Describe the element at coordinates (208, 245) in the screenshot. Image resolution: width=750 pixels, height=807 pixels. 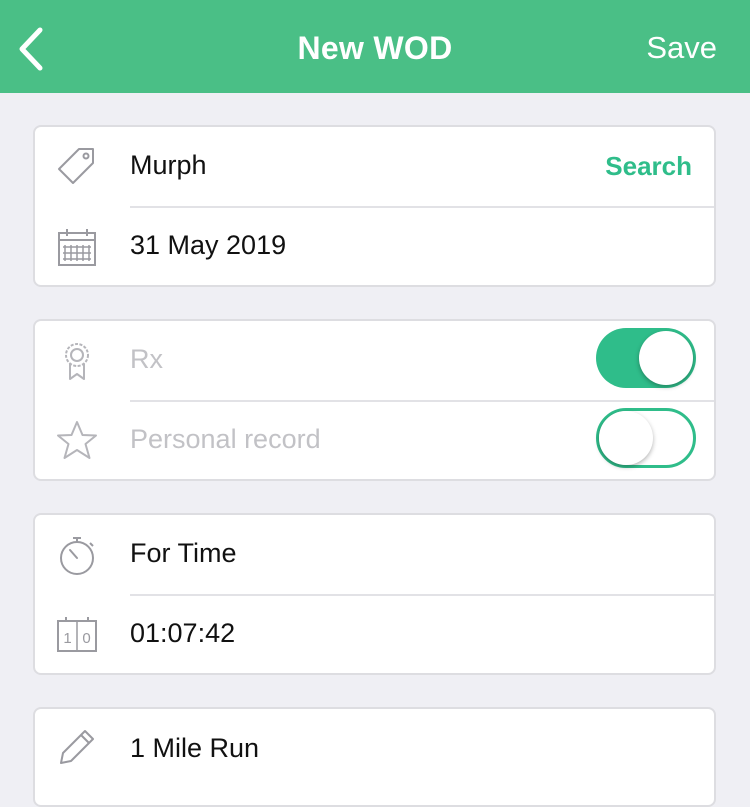
I see `wod-date-value: 31 May 2019` at that location.